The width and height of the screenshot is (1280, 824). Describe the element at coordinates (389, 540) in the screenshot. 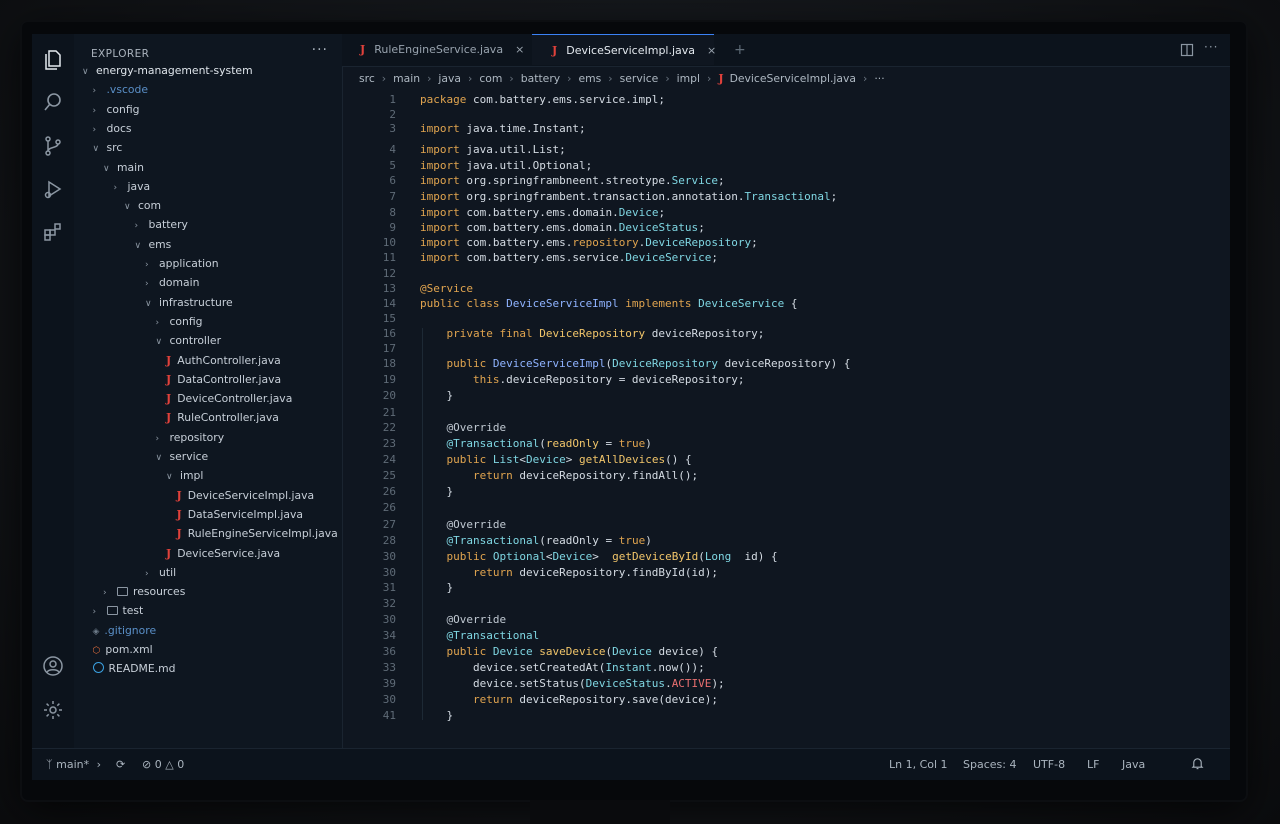

I see `line-number: 28` at that location.